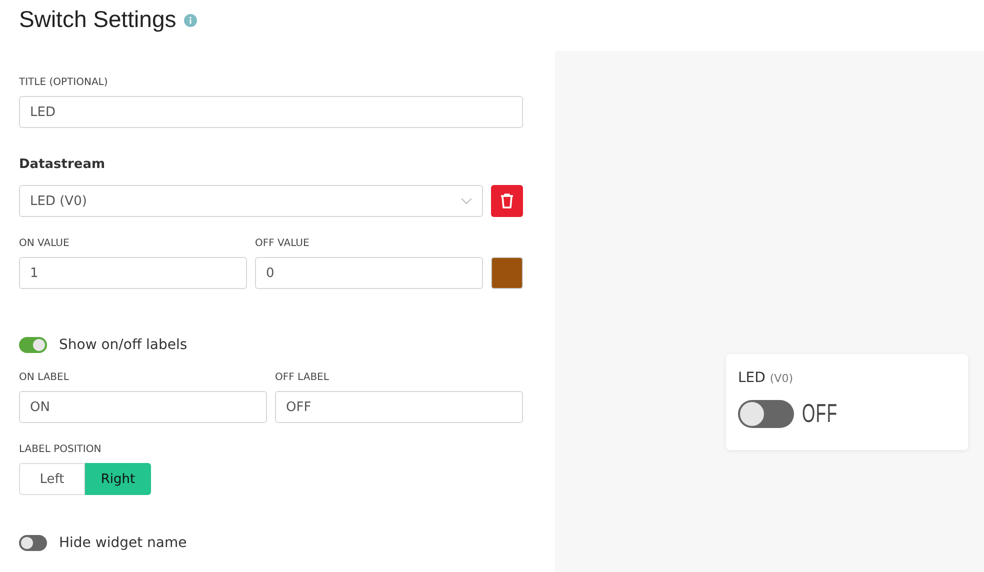 The image size is (984, 572). What do you see at coordinates (44, 244) in the screenshot?
I see `field-label: ON VALUE` at bounding box center [44, 244].